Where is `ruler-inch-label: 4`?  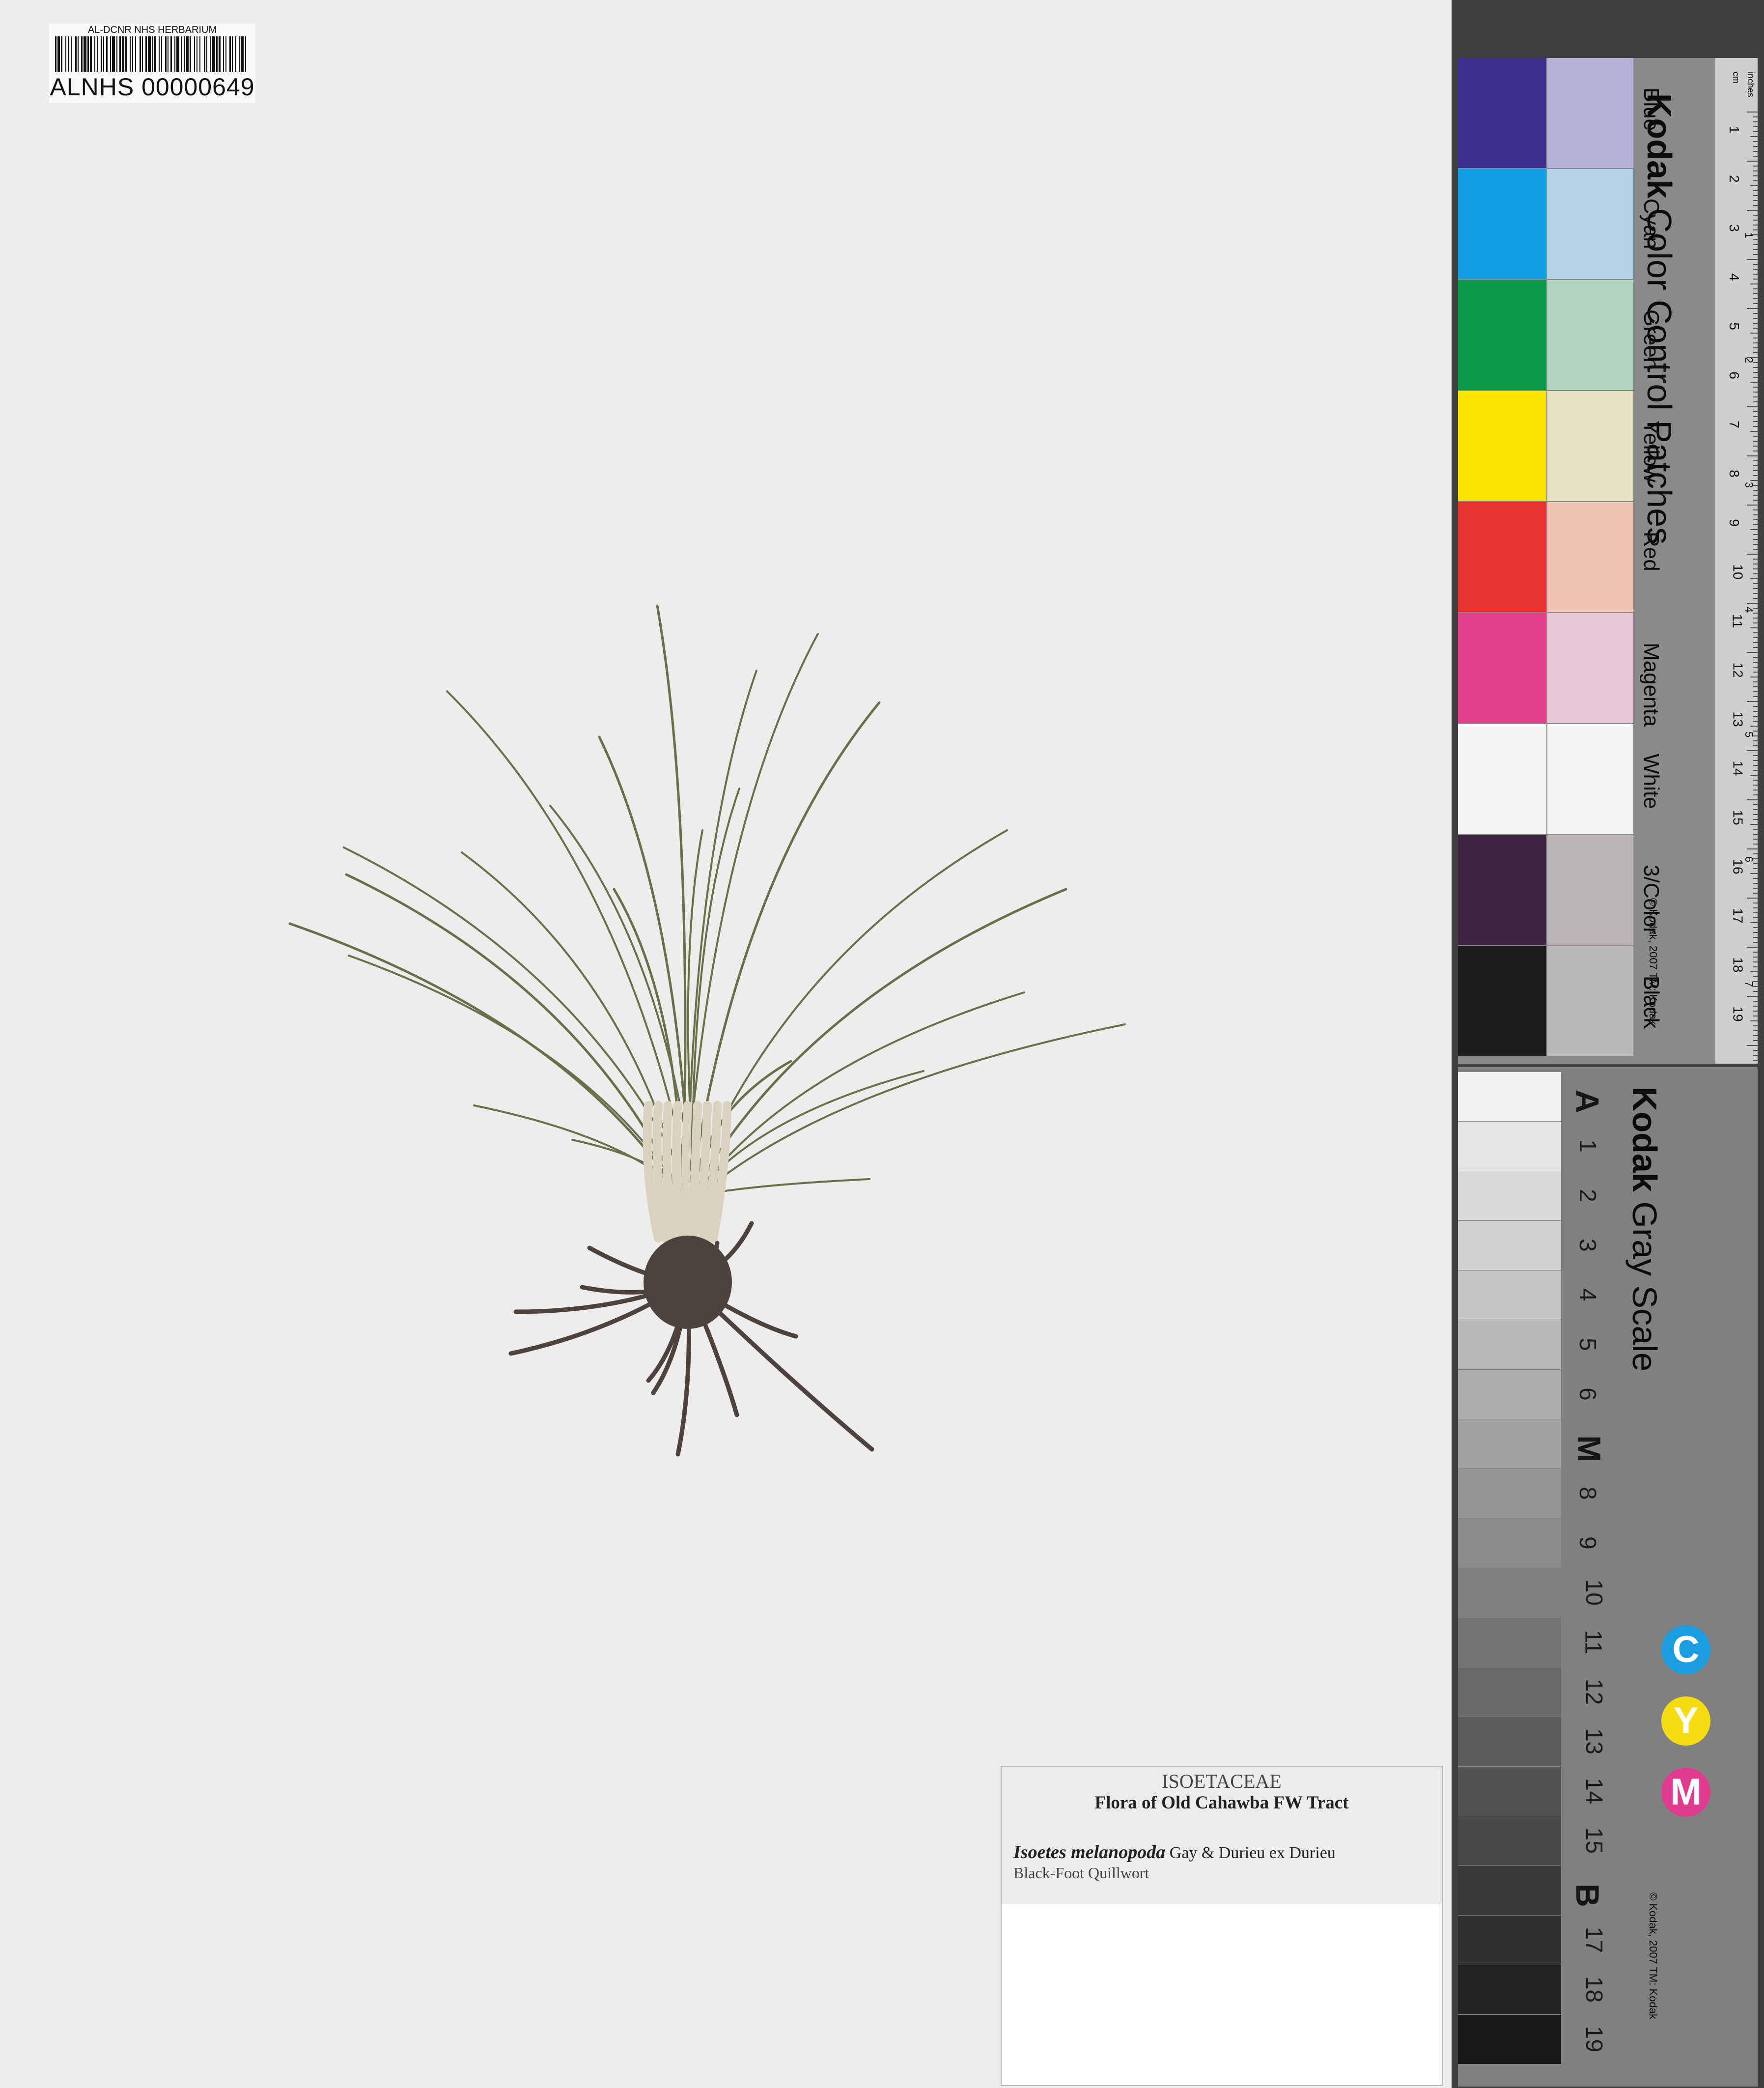 ruler-inch-label: 4 is located at coordinates (1749, 609).